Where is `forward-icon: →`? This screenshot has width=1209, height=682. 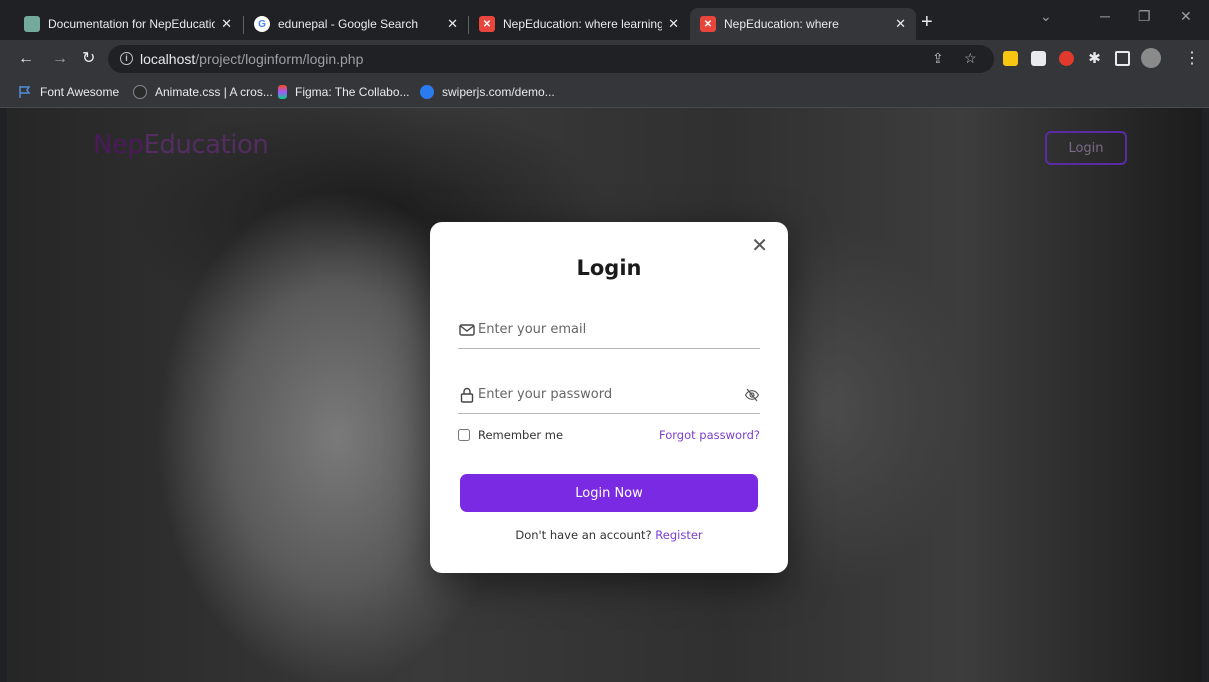
forward-icon: → is located at coordinates (60, 59).